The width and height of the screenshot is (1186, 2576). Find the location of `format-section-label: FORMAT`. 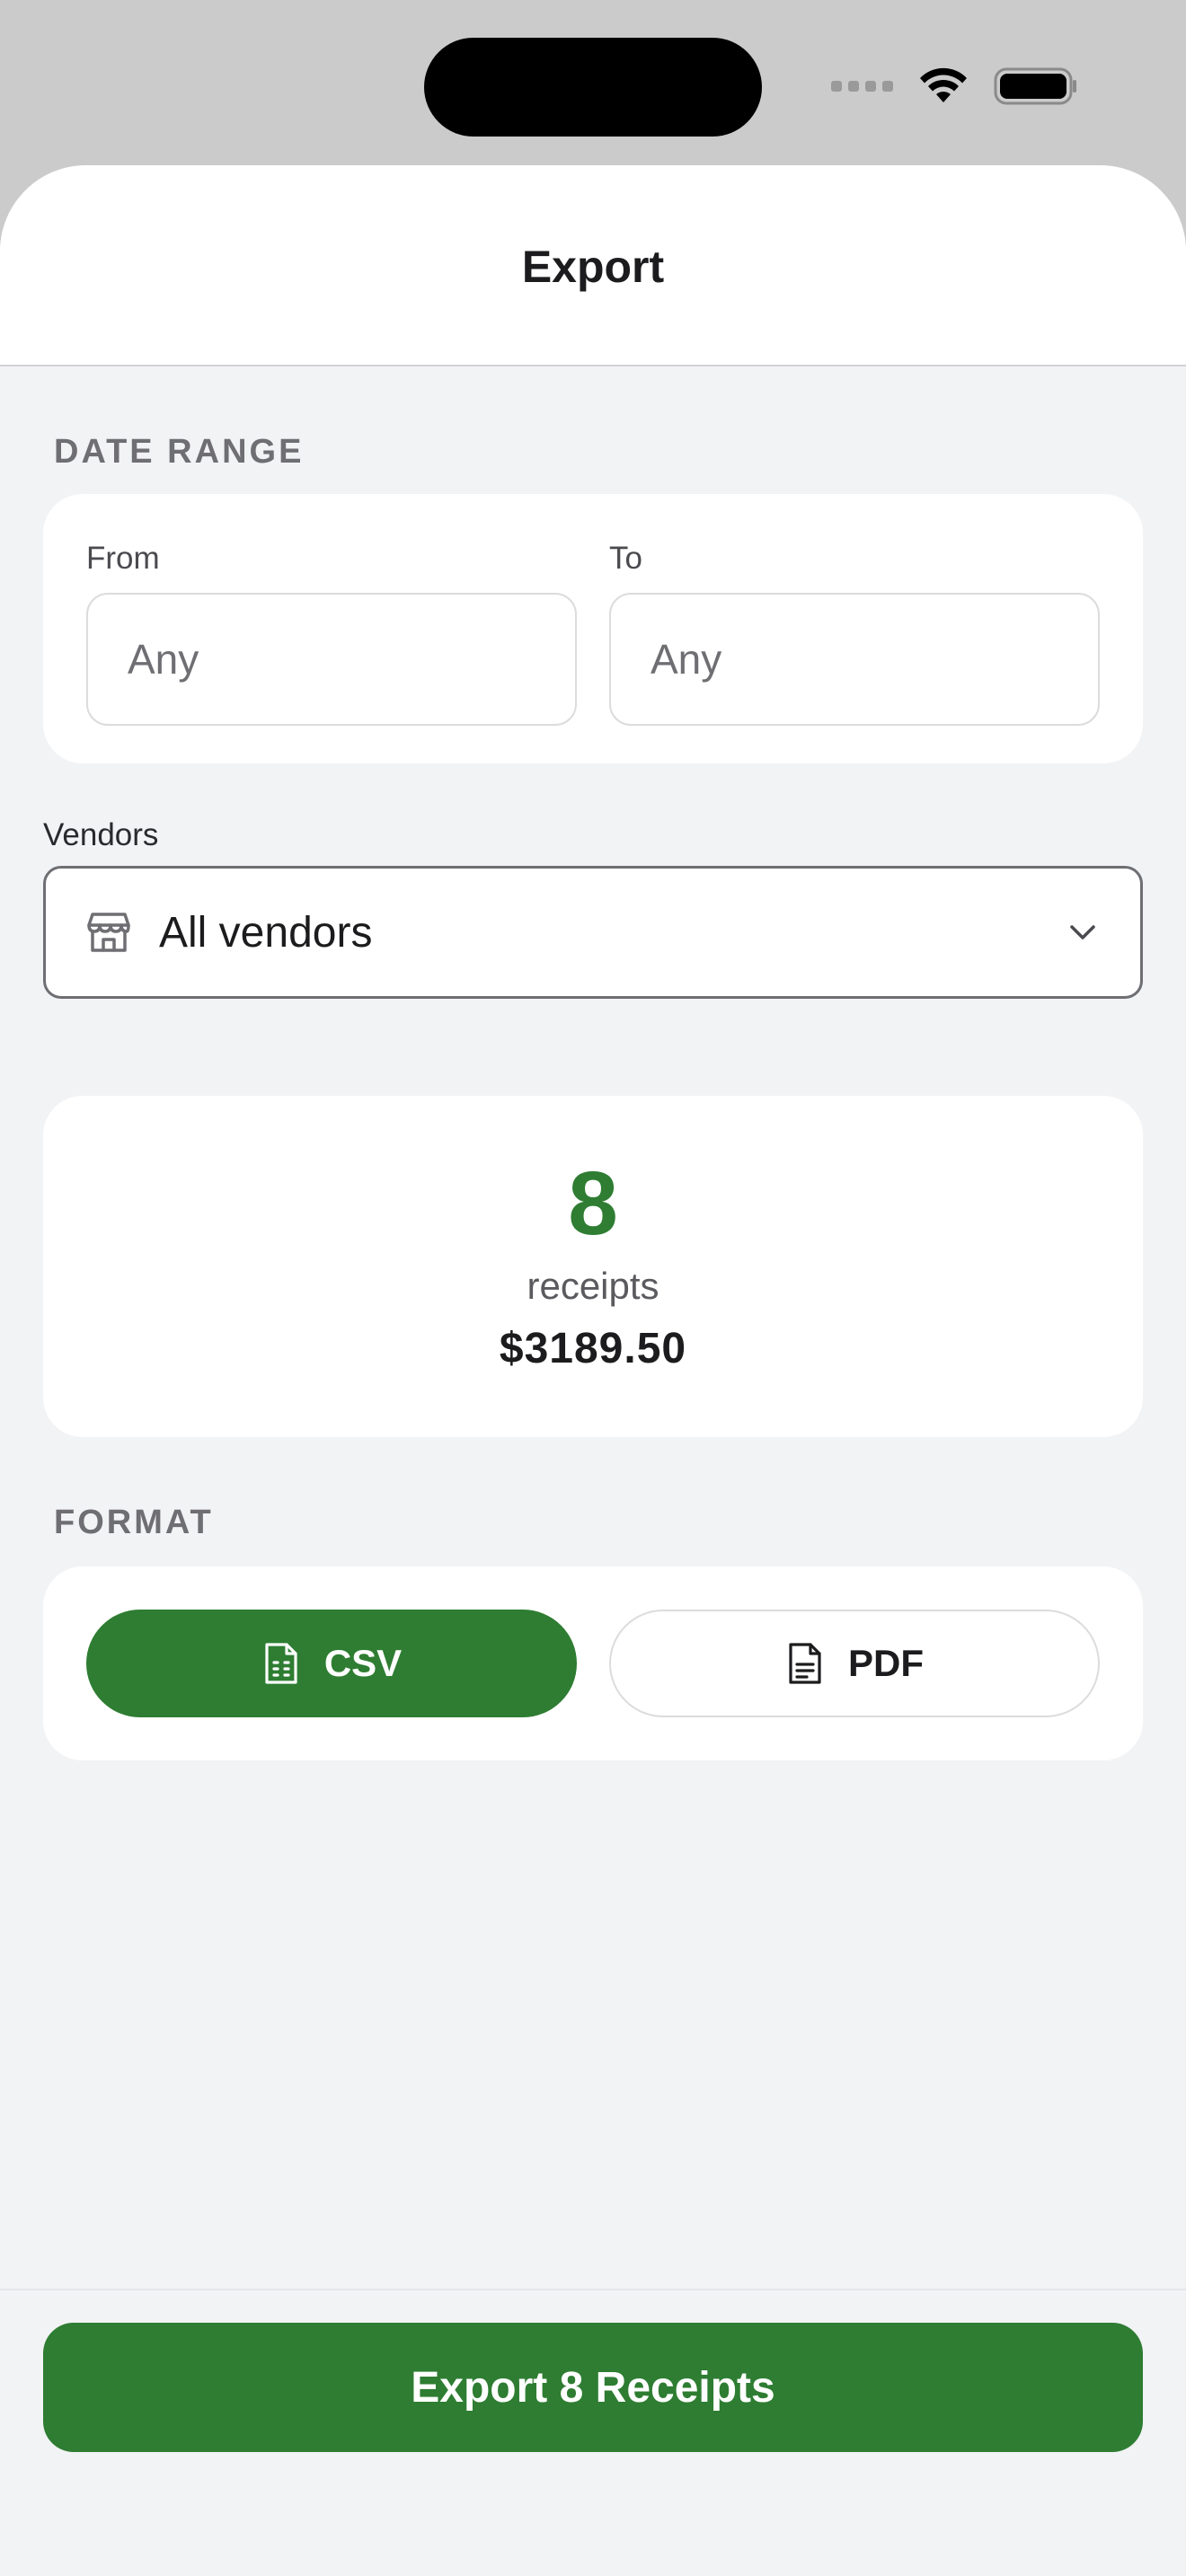

format-section-label: FORMAT is located at coordinates (134, 1522).